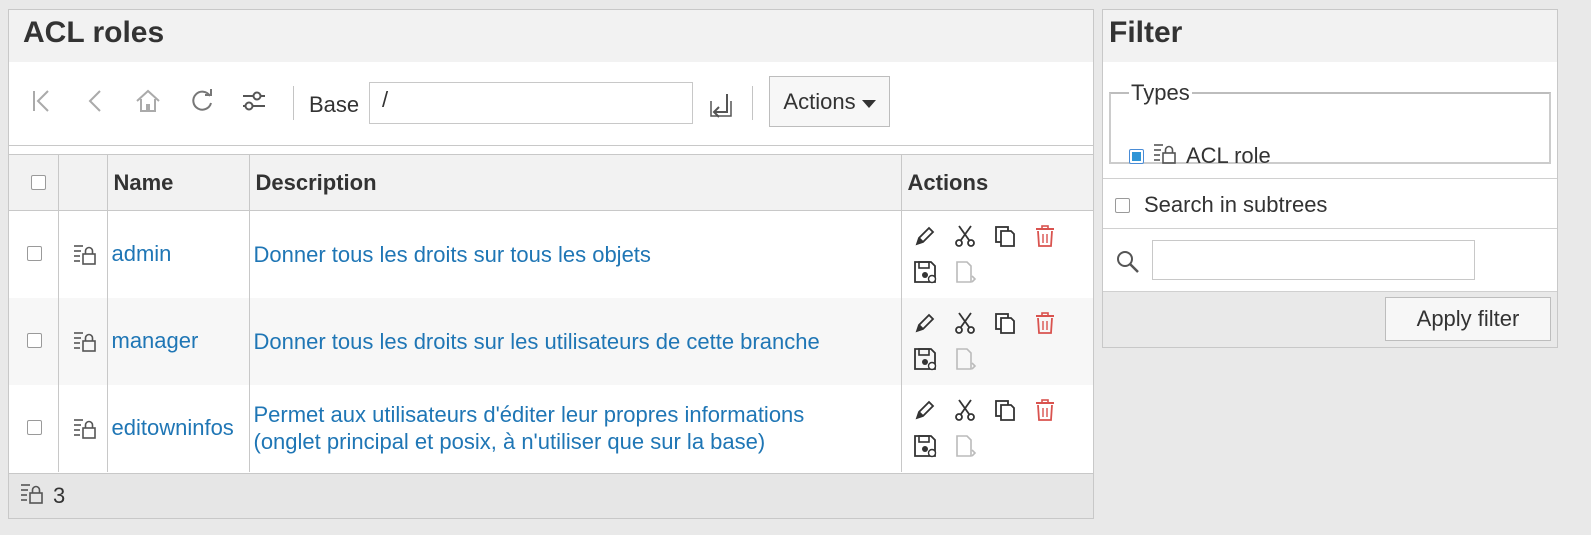 This screenshot has height=535, width=1591. What do you see at coordinates (178, 254) in the screenshot?
I see `row-name-cell: admin` at bounding box center [178, 254].